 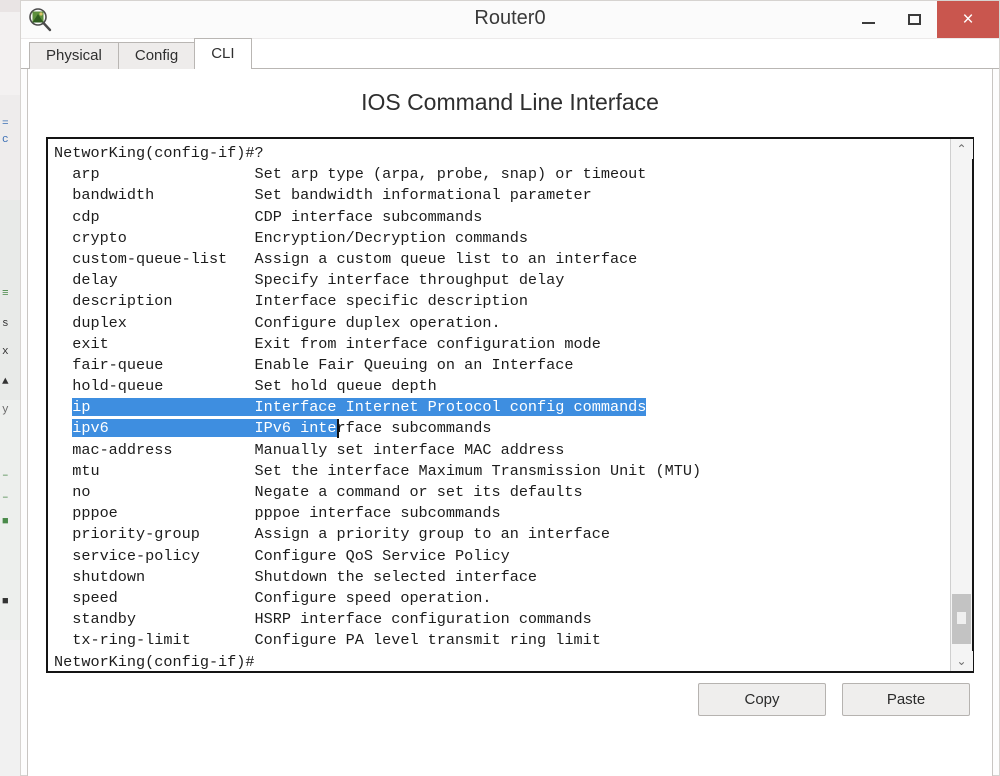 I want to click on scroll-down-icon: ⌄, so click(x=961, y=661).